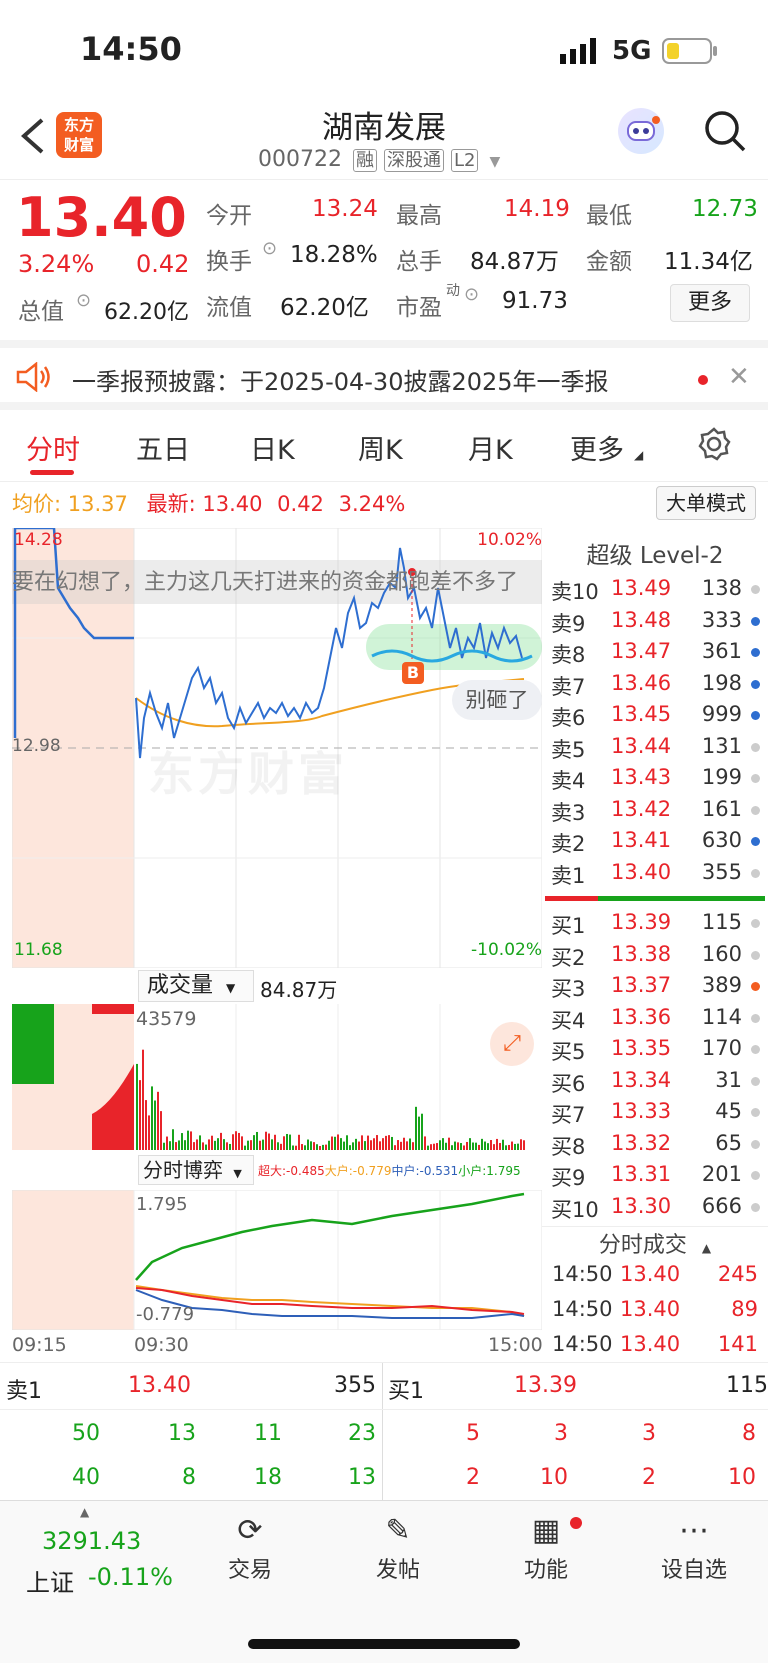  Describe the element at coordinates (512, 1044) in the screenshot. I see `expand-icon: ⤢` at that location.